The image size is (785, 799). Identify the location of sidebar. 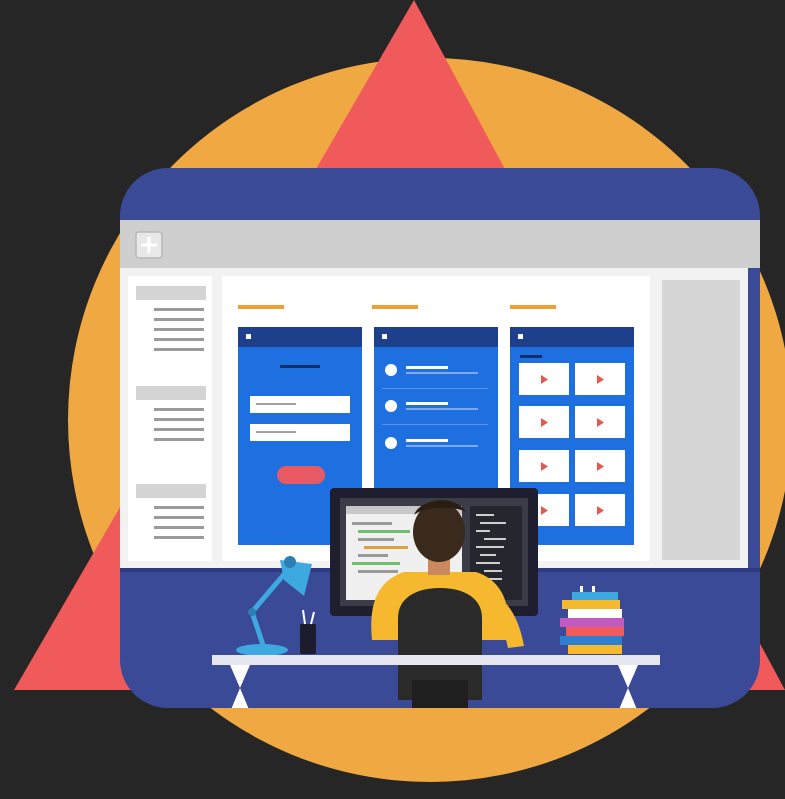
(170, 418).